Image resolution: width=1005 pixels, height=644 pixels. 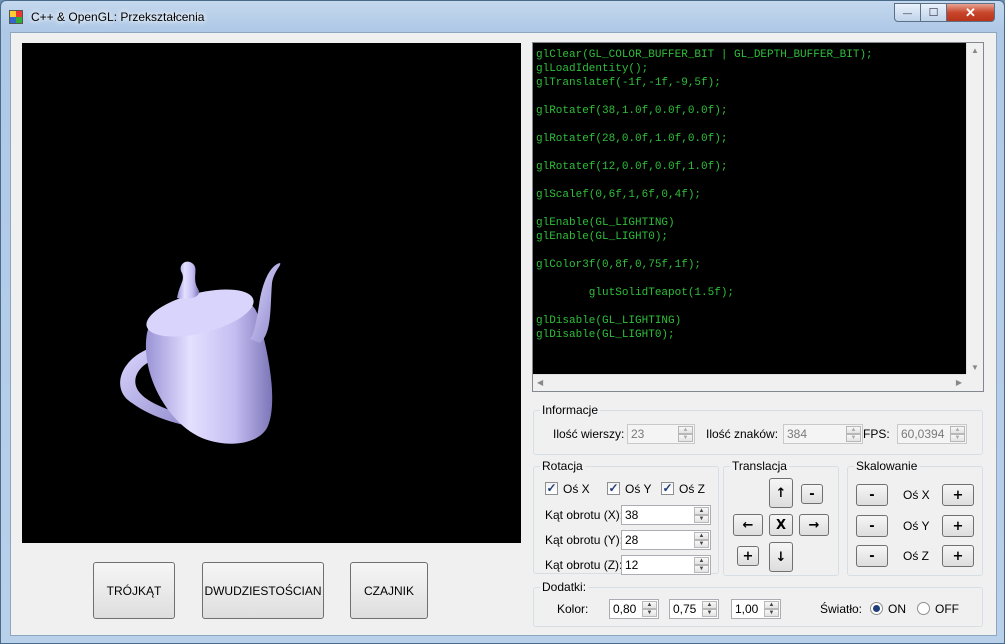 I want to click on fps-field: 60,0394 ▲ ▼, so click(x=932, y=434).